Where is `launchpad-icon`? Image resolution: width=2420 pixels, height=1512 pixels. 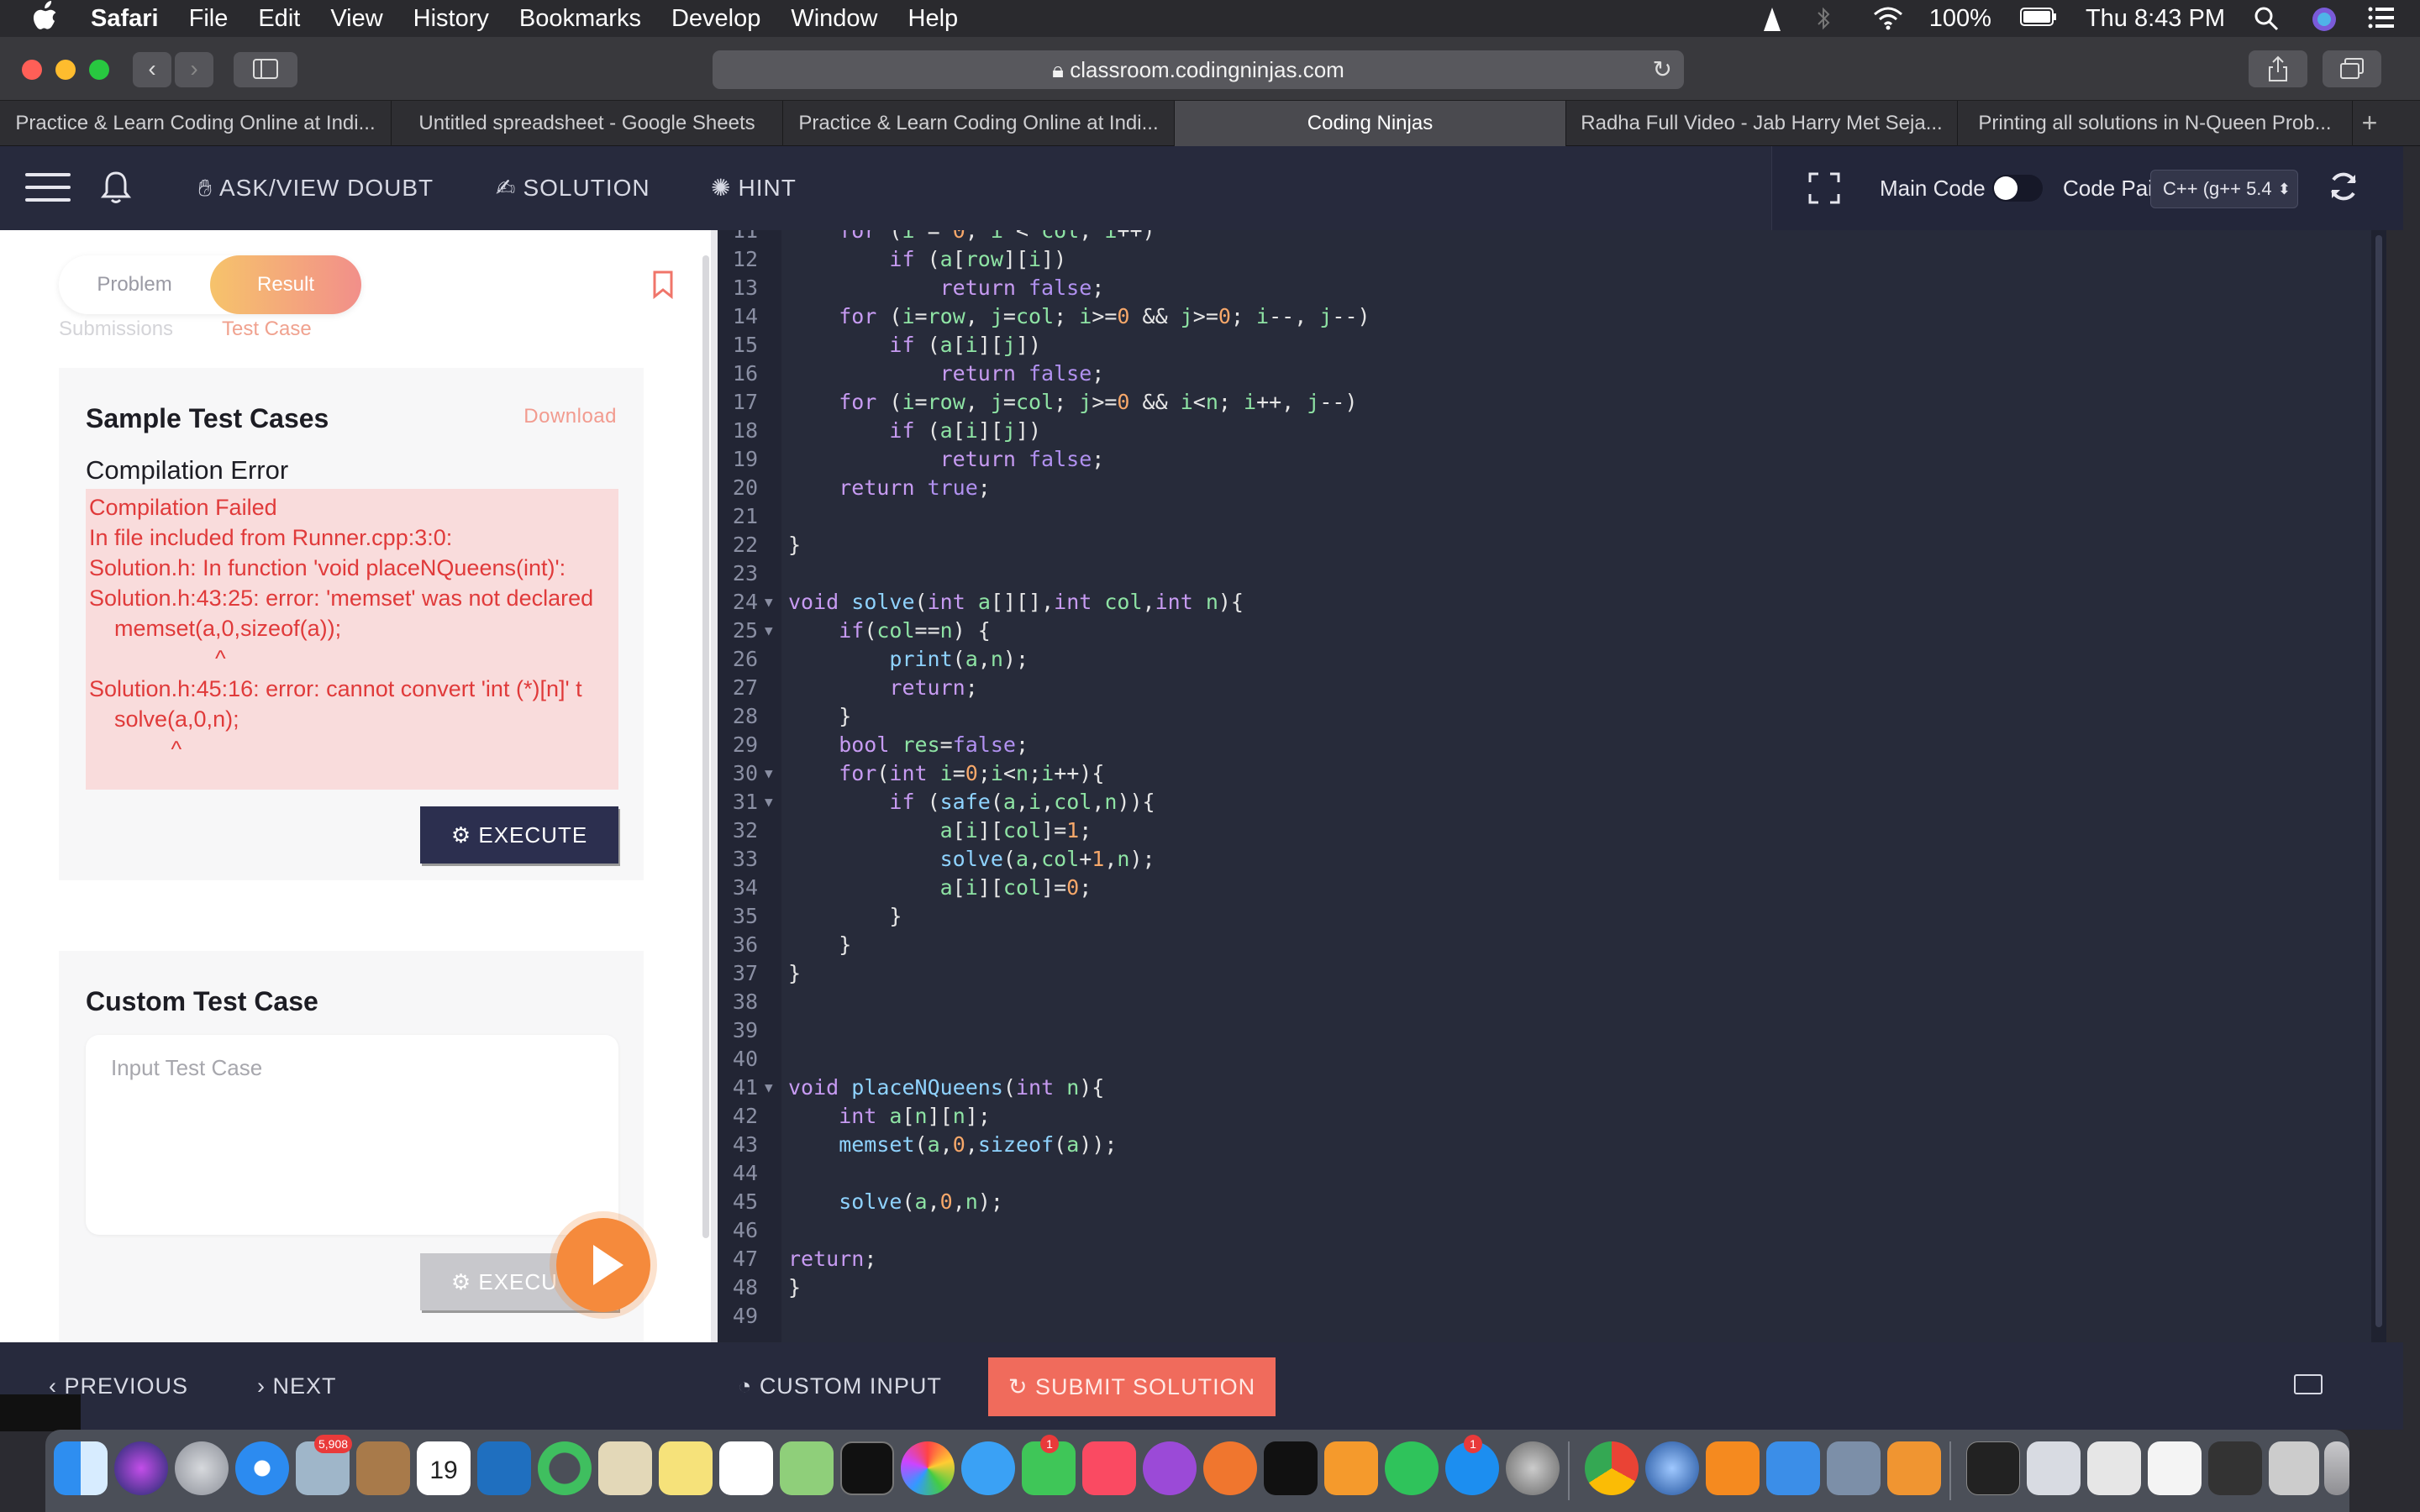 launchpad-icon is located at coordinates (202, 1468).